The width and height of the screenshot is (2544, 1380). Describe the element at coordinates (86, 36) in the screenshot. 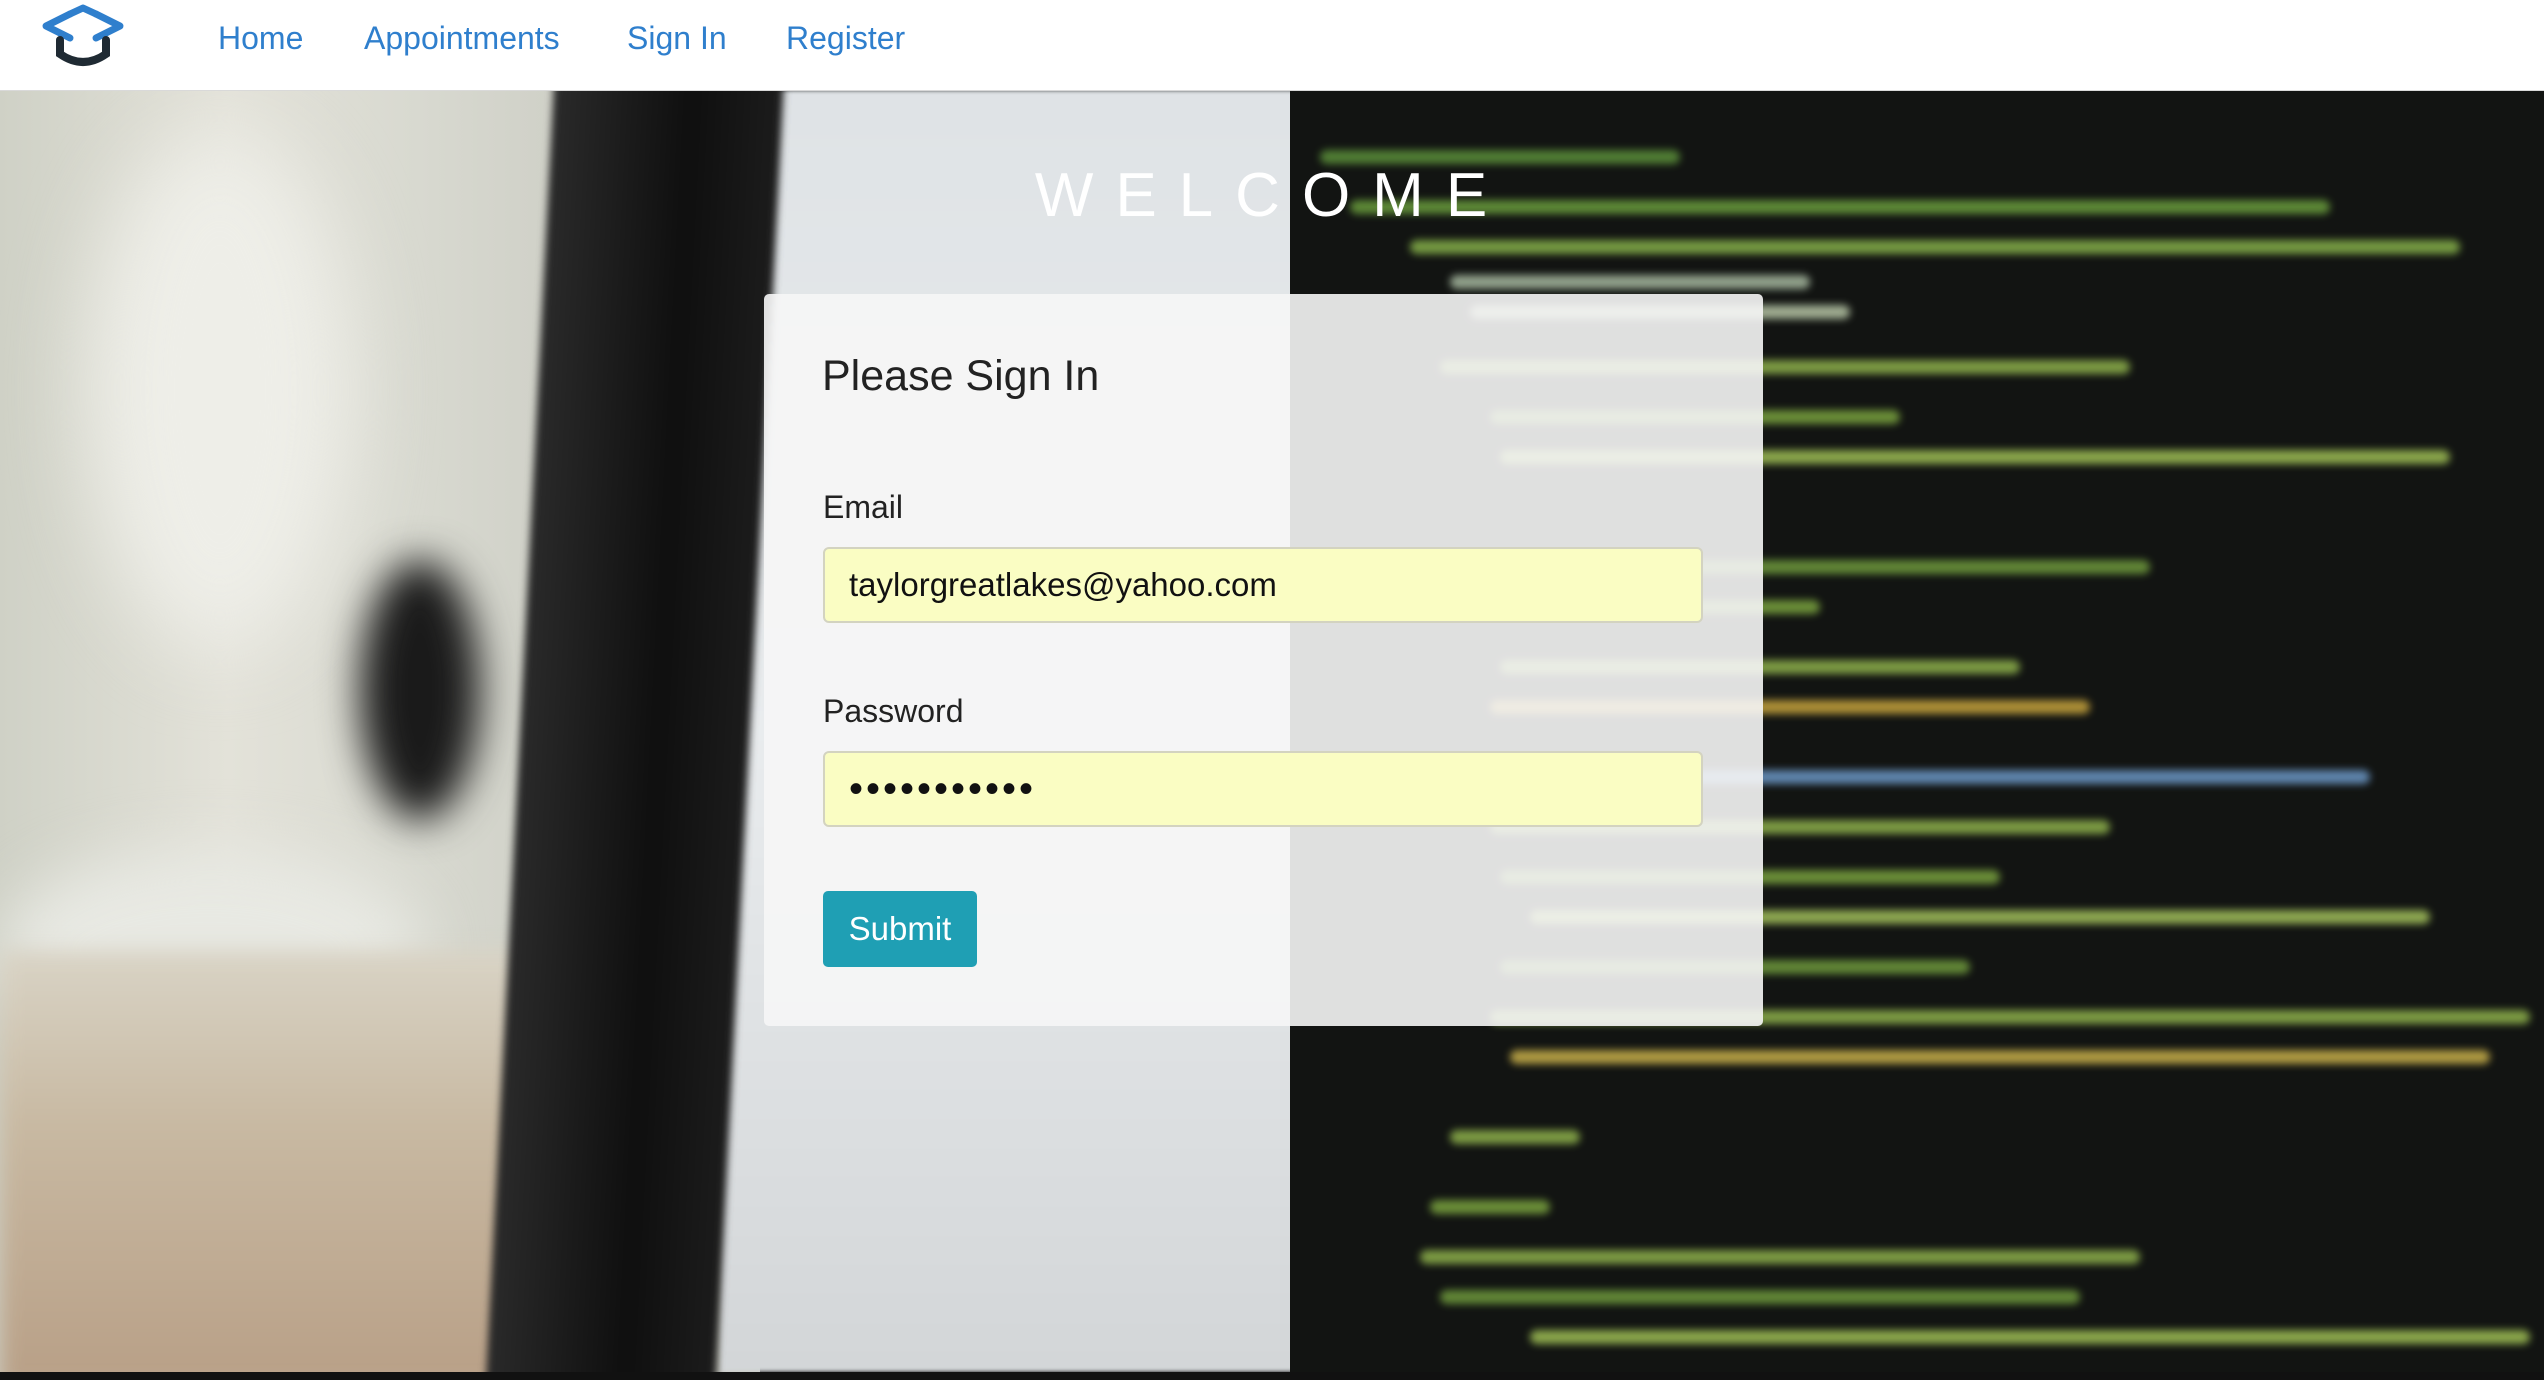

I see `graduation-cap-code-icon` at that location.